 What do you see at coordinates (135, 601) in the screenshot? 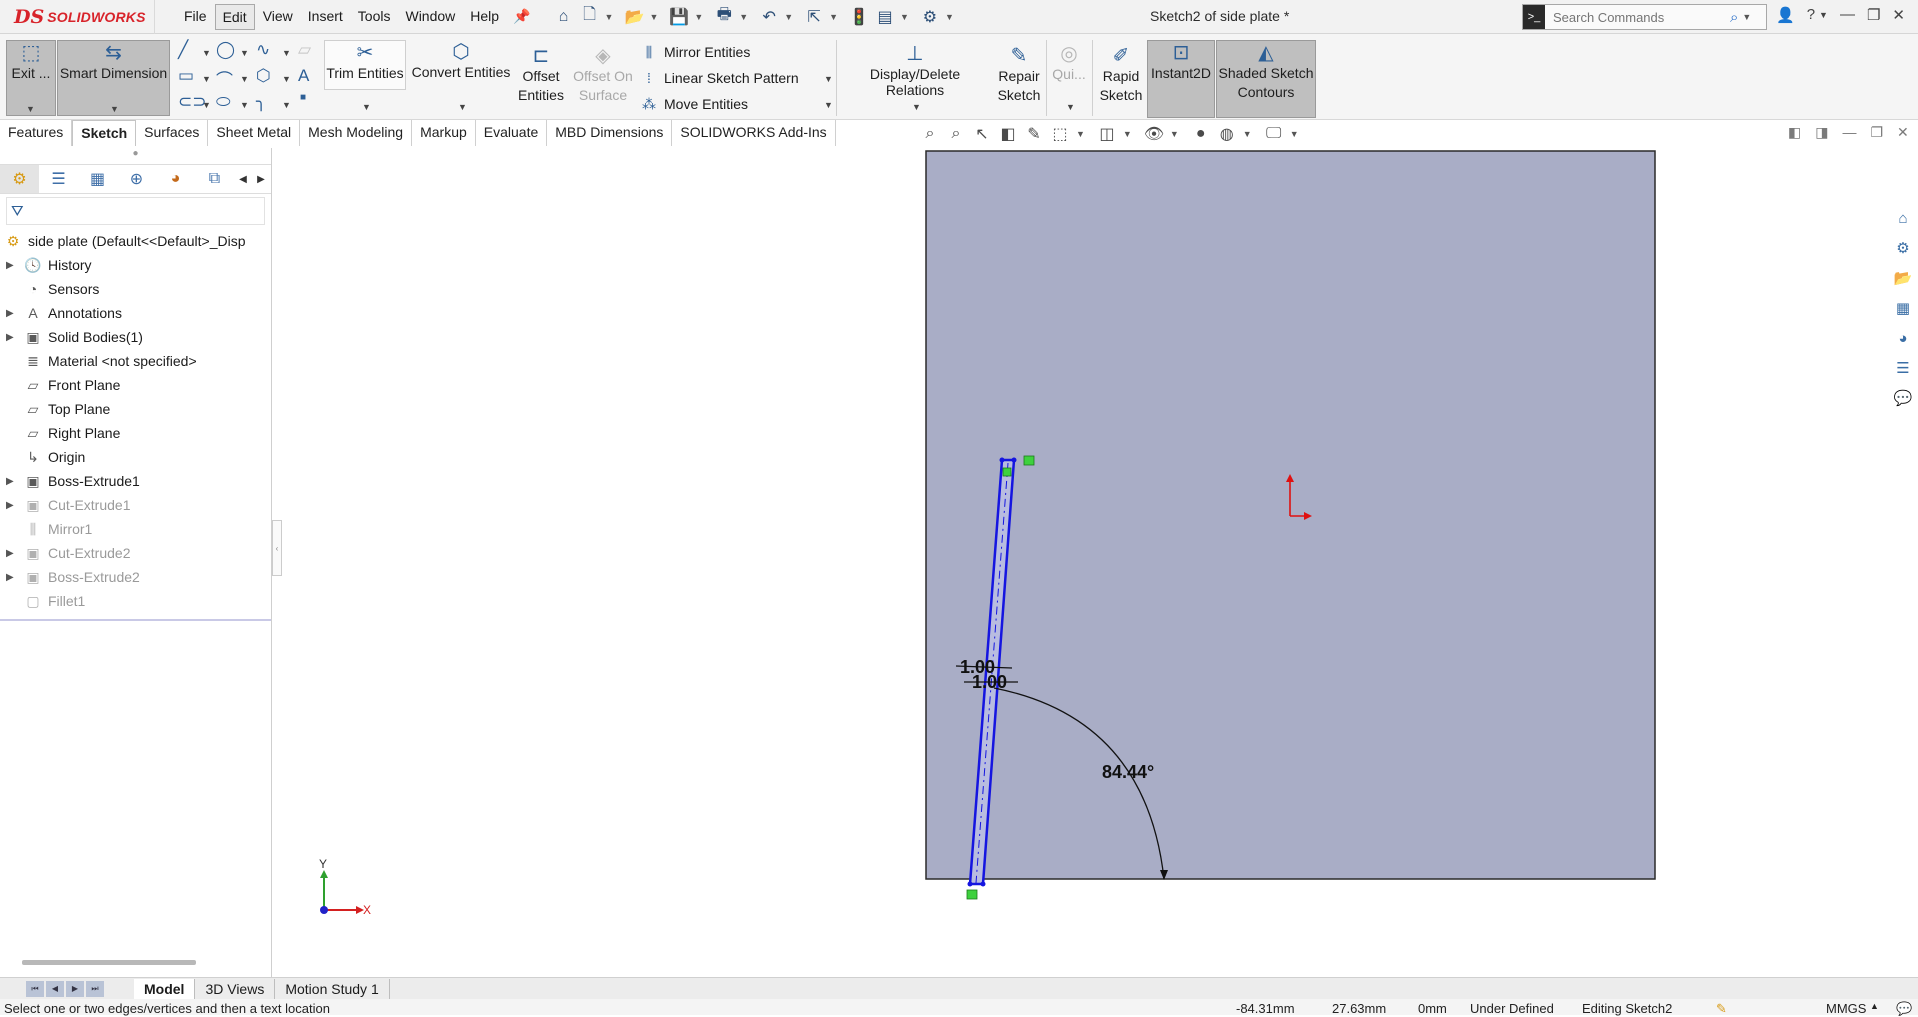
I see `tree-item-fillet1: ▢ Fillet1` at bounding box center [135, 601].